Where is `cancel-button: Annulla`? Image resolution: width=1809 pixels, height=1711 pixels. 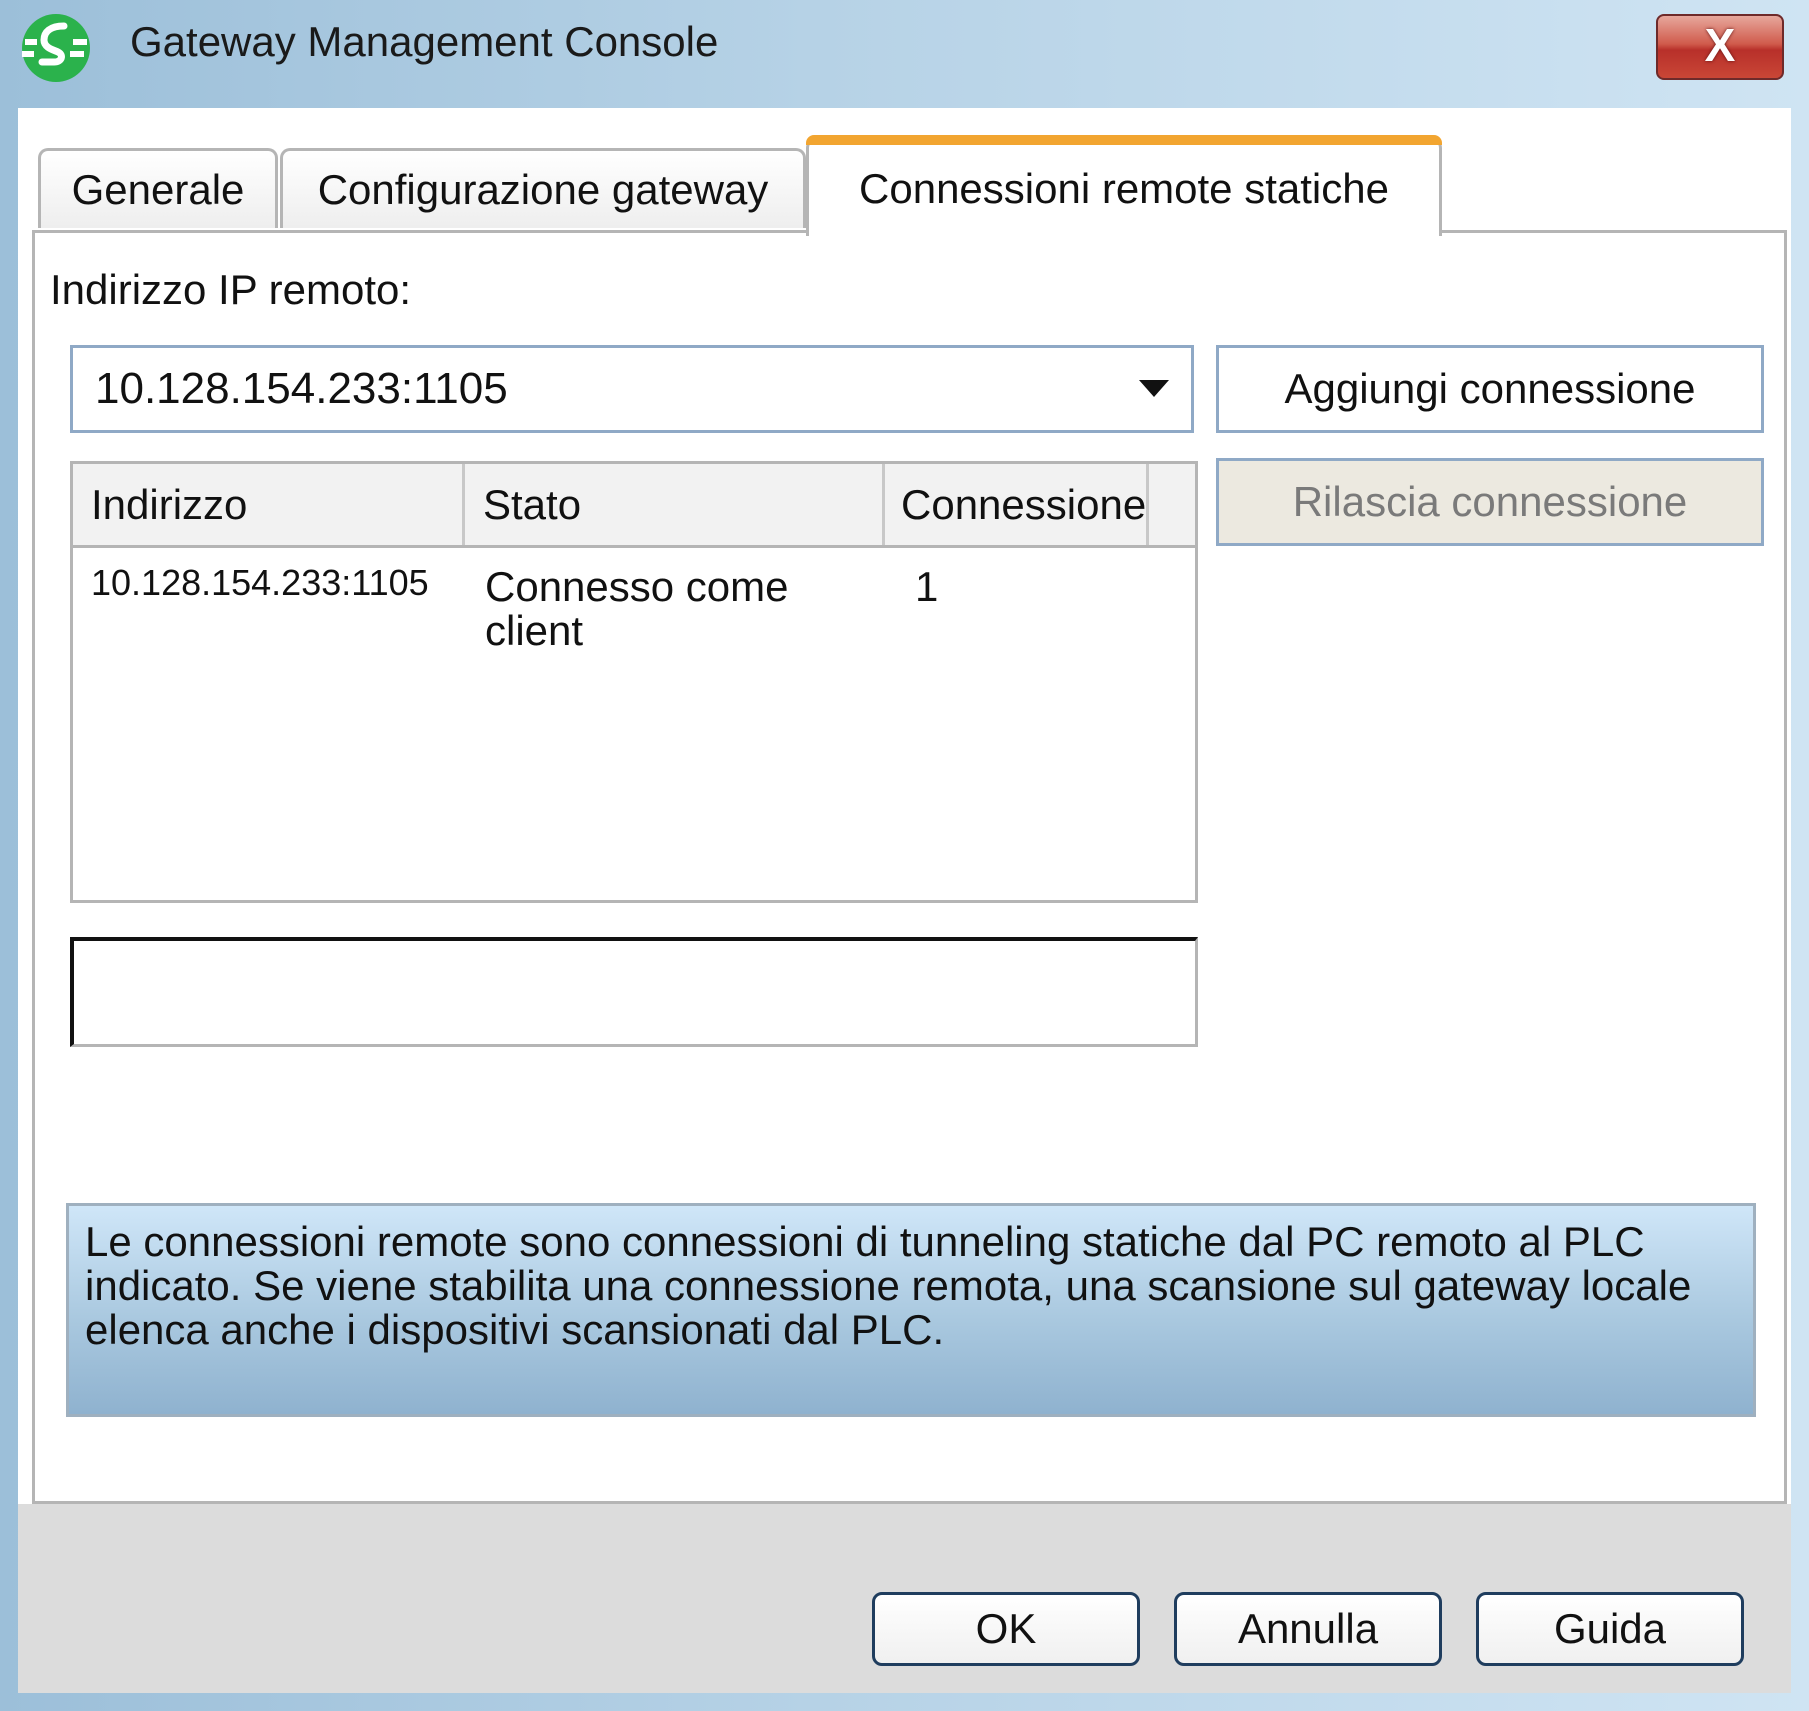
cancel-button: Annulla is located at coordinates (1308, 1629).